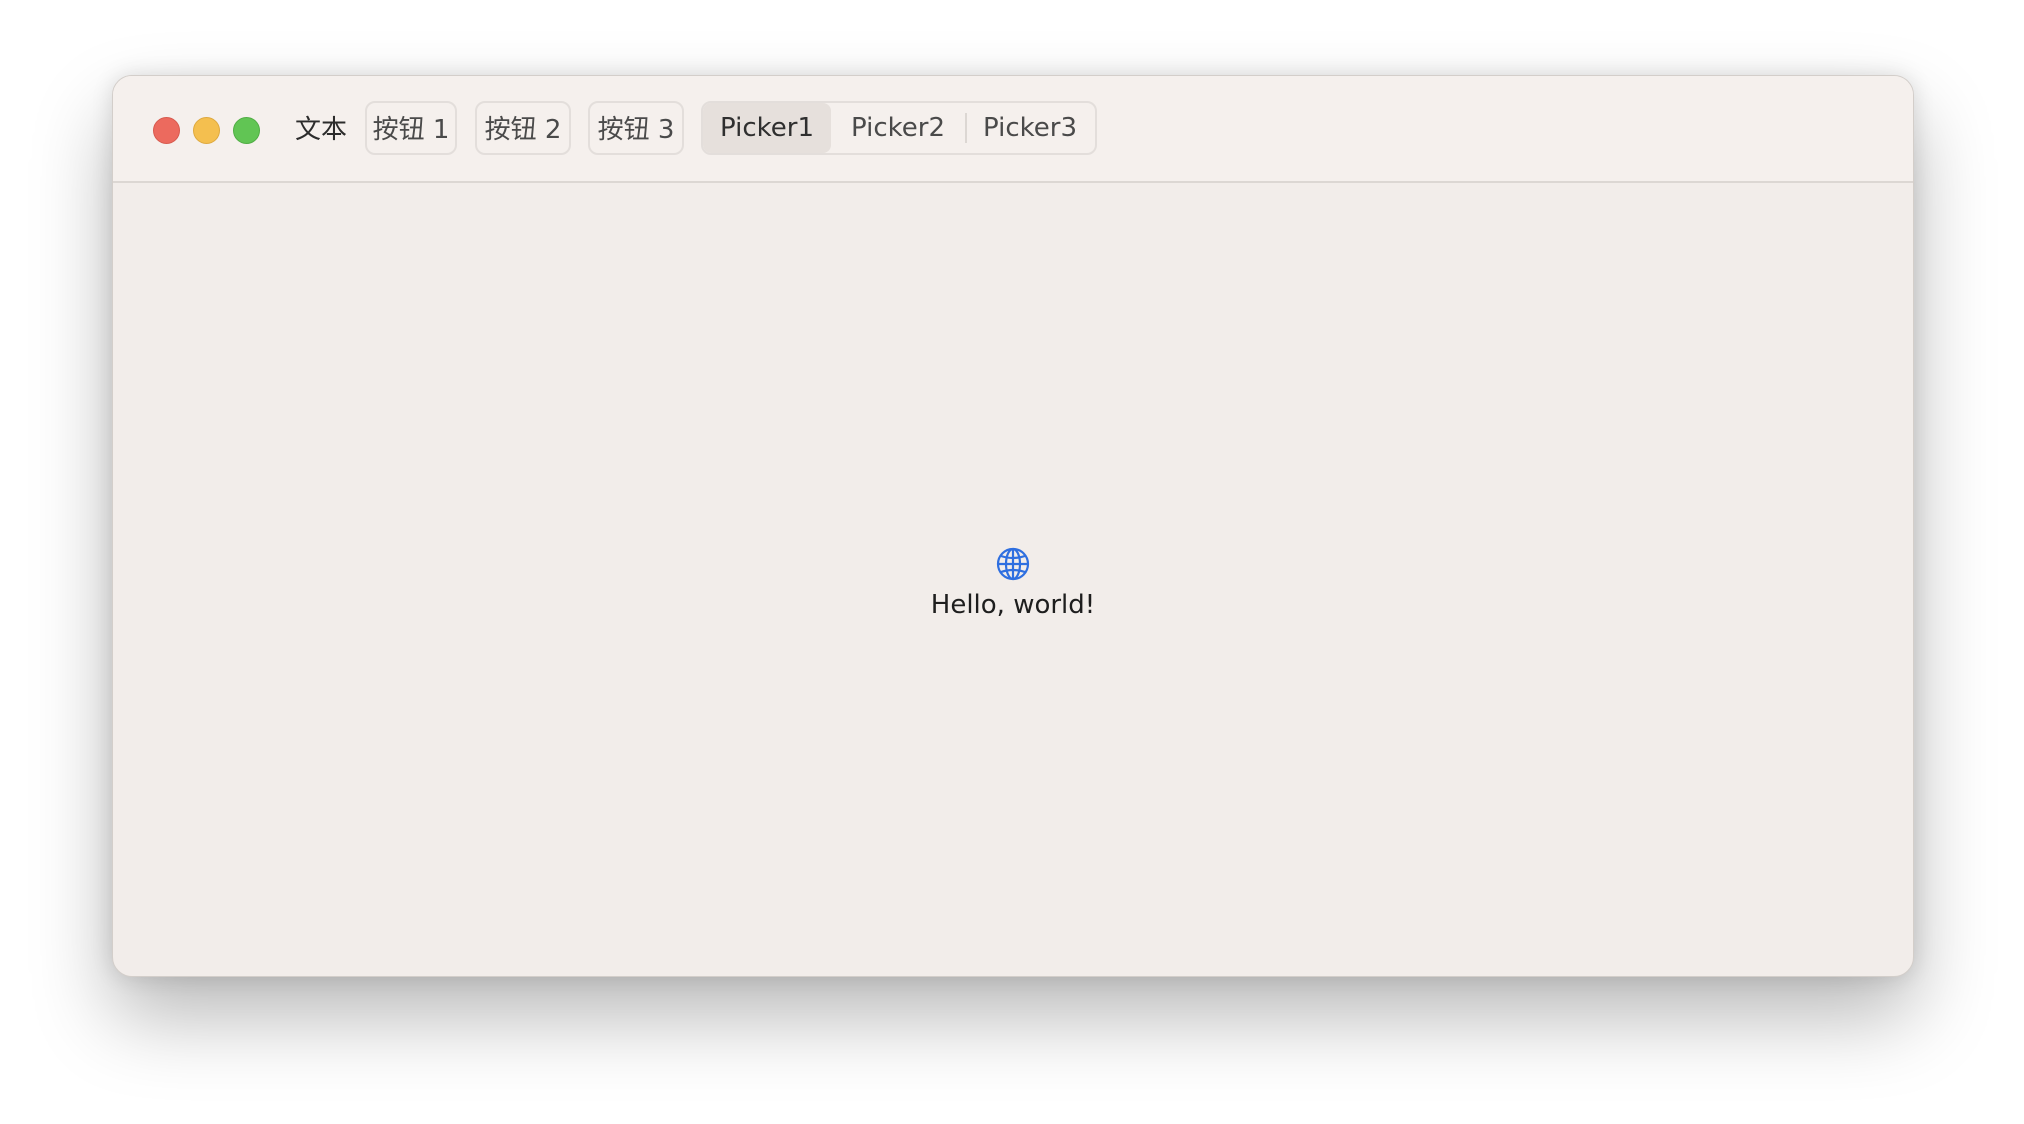 This screenshot has width=2024, height=1124. Describe the element at coordinates (1030, 128) in the screenshot. I see `picker-segment-3: Picker3` at that location.